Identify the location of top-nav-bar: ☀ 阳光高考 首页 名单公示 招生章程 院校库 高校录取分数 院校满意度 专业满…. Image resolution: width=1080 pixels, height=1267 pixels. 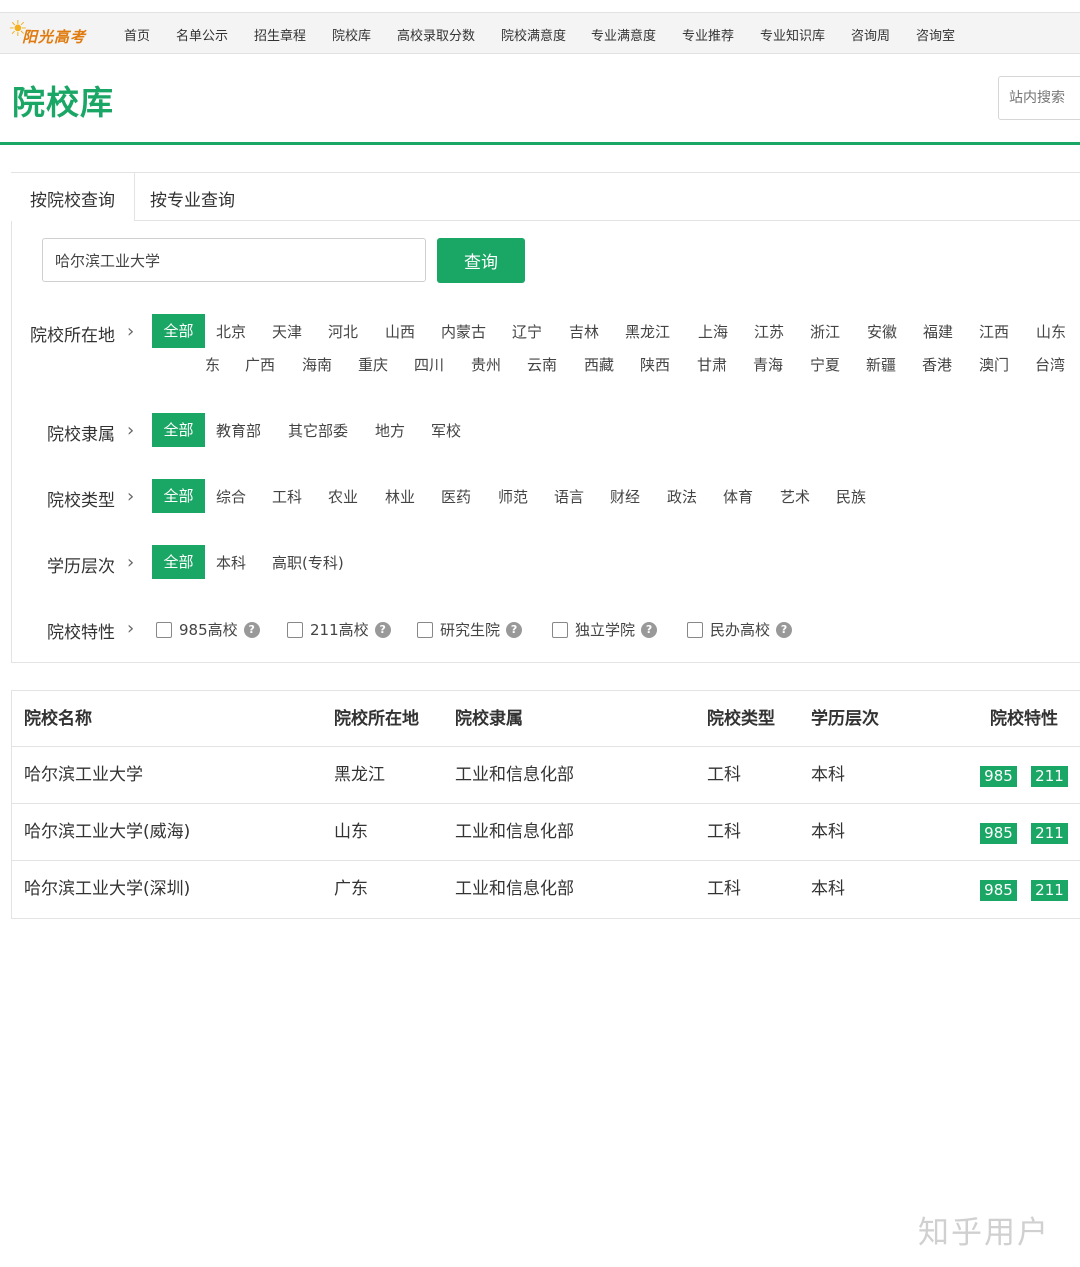
(540, 33).